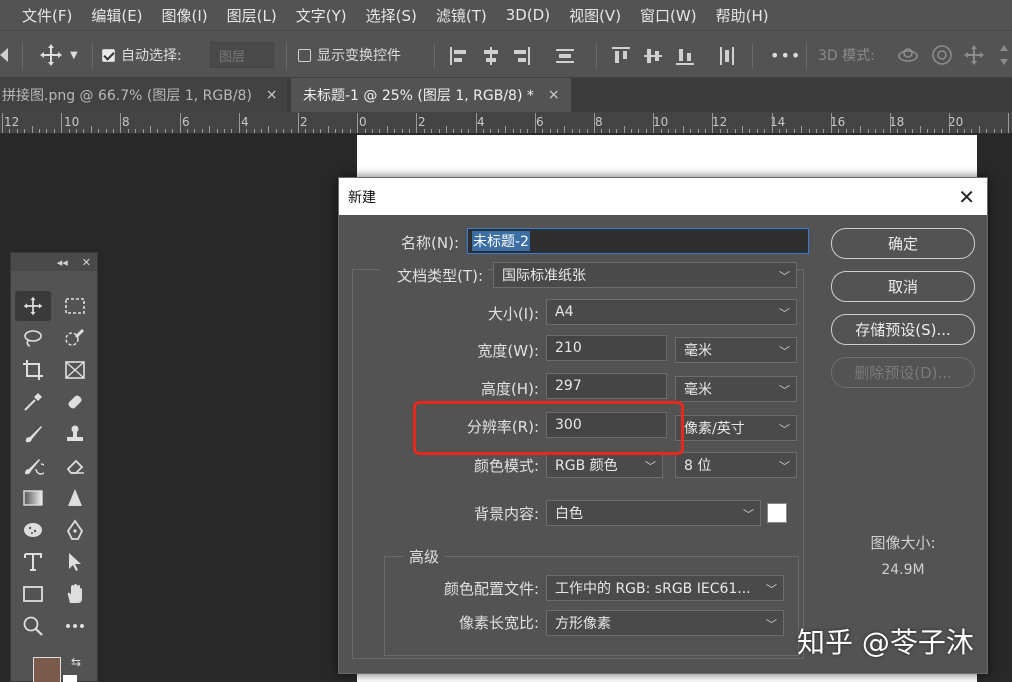  Describe the element at coordinates (1003, 55) in the screenshot. I see `slide-3d-icon` at that location.